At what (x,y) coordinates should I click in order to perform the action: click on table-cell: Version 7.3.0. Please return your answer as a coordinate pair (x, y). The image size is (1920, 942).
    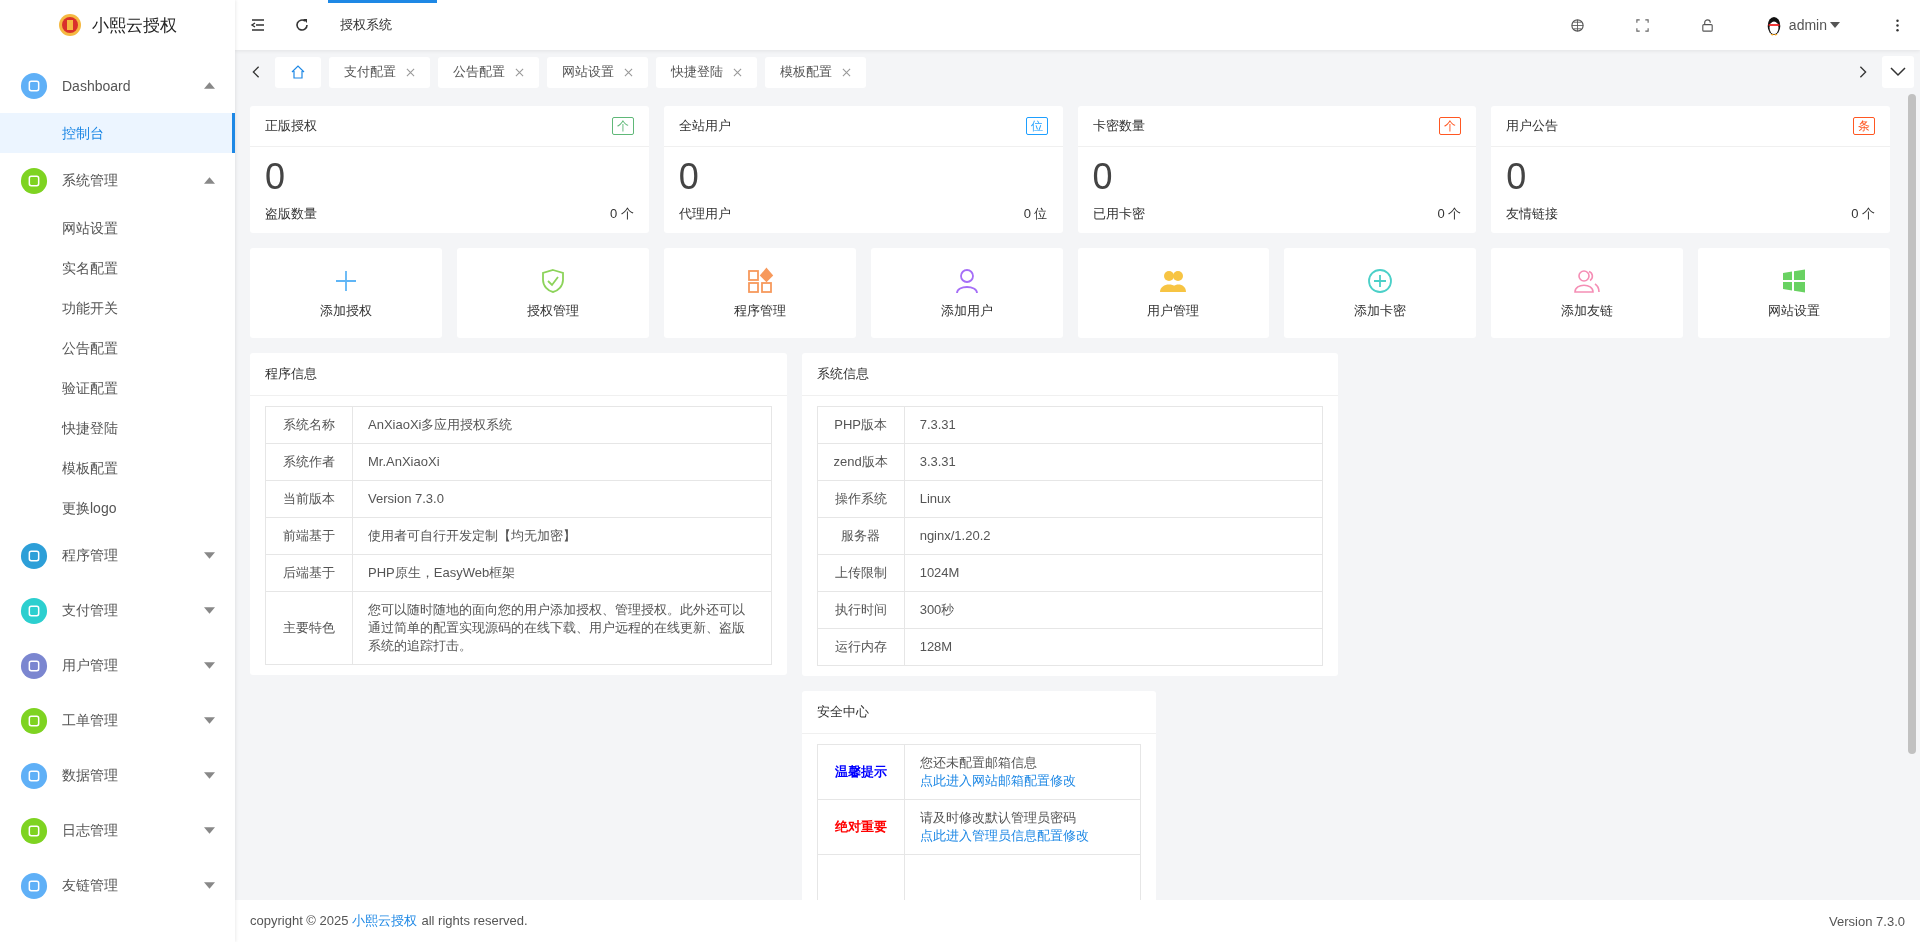
    Looking at the image, I should click on (562, 499).